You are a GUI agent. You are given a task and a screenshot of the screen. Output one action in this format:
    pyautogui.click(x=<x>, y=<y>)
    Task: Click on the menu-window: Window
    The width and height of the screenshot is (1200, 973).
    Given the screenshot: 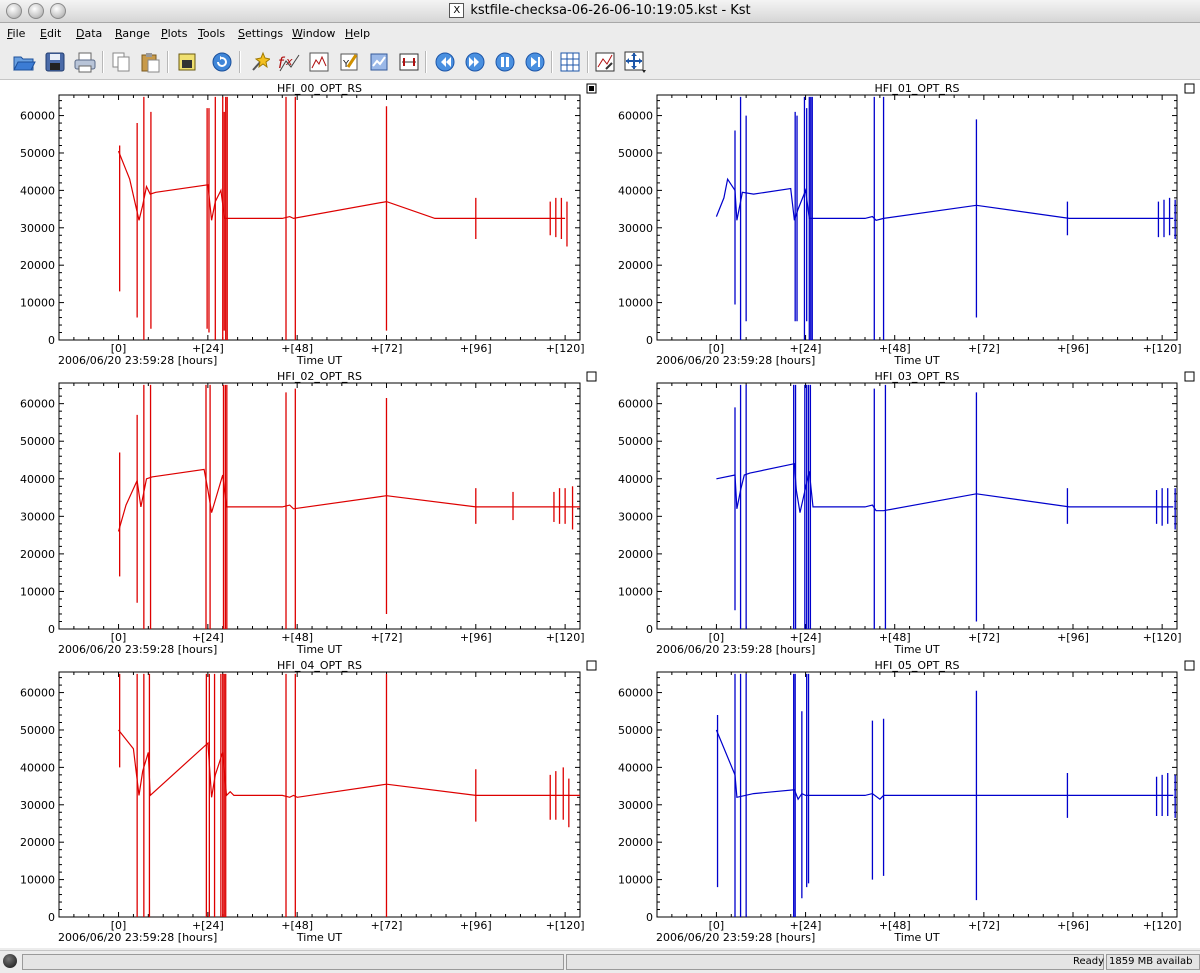 What is the action you would take?
    pyautogui.click(x=313, y=33)
    